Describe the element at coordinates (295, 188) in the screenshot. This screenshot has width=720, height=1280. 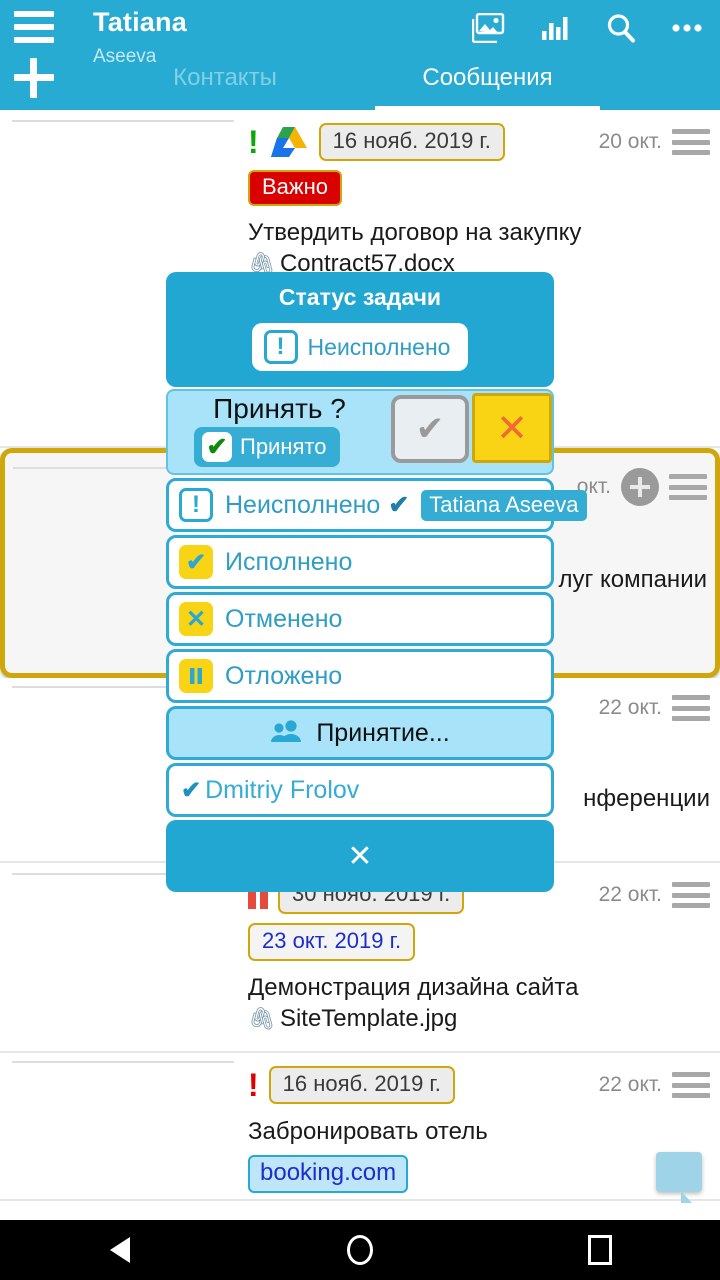
I see `status-badge: Важно` at that location.